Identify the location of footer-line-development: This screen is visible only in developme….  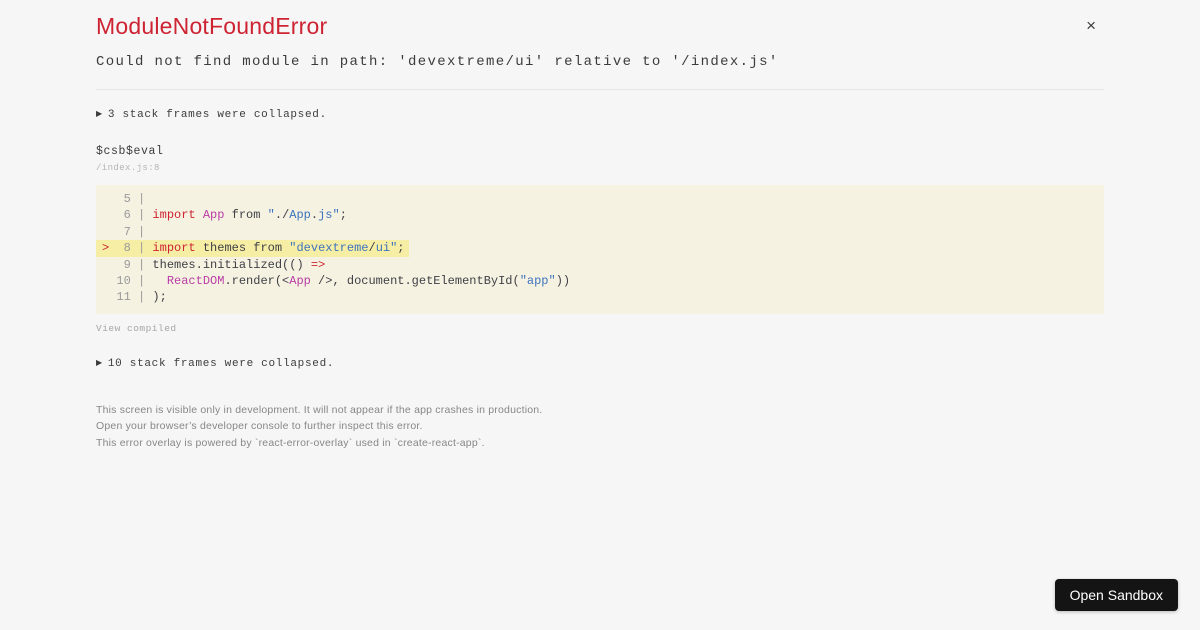
(319, 409).